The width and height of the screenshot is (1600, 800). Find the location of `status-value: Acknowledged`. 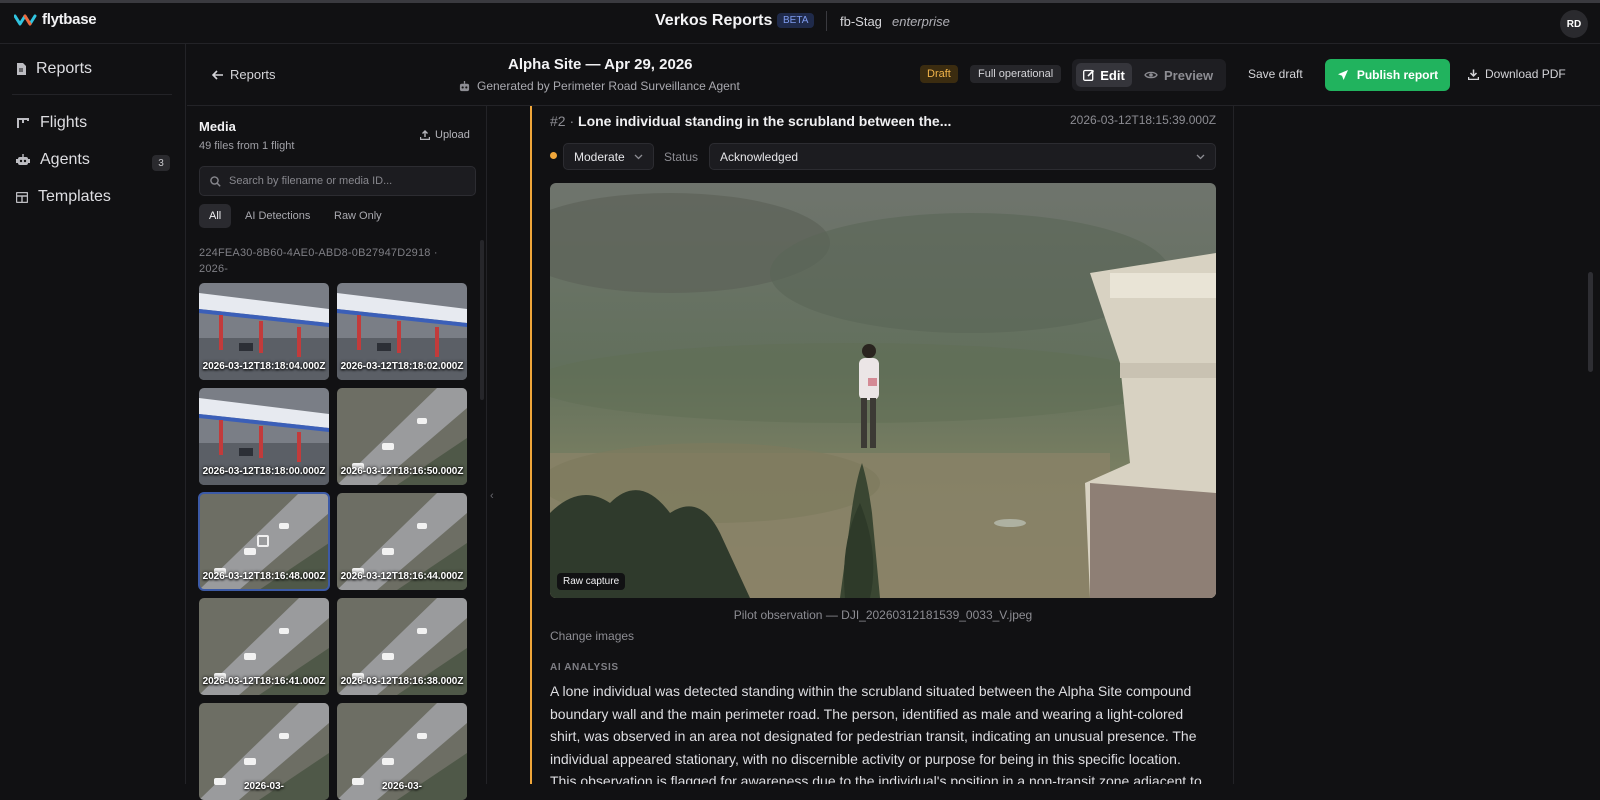

status-value: Acknowledged is located at coordinates (759, 156).